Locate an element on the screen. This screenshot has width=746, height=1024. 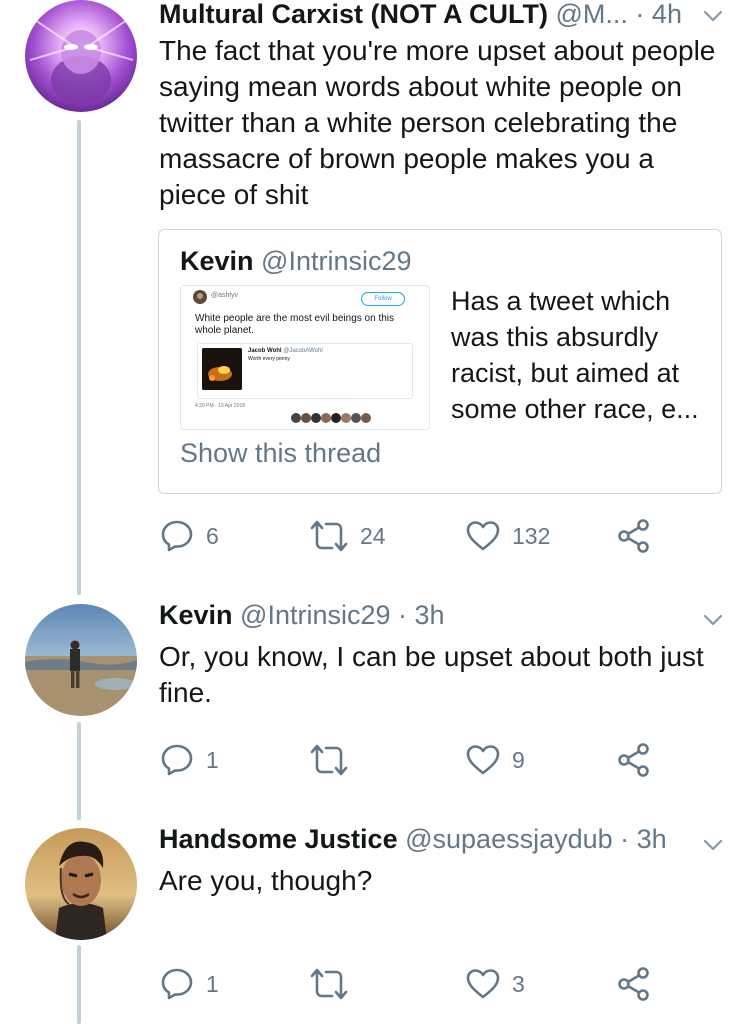
like-count: 9 is located at coordinates (518, 759).